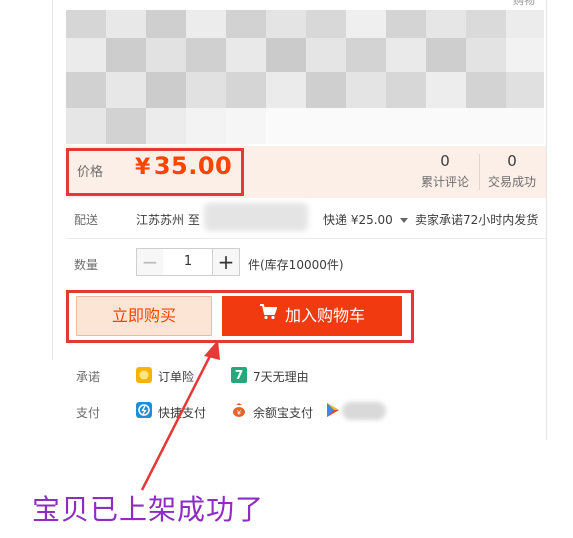  What do you see at coordinates (512, 161) in the screenshot?
I see `sales-count: 0` at bounding box center [512, 161].